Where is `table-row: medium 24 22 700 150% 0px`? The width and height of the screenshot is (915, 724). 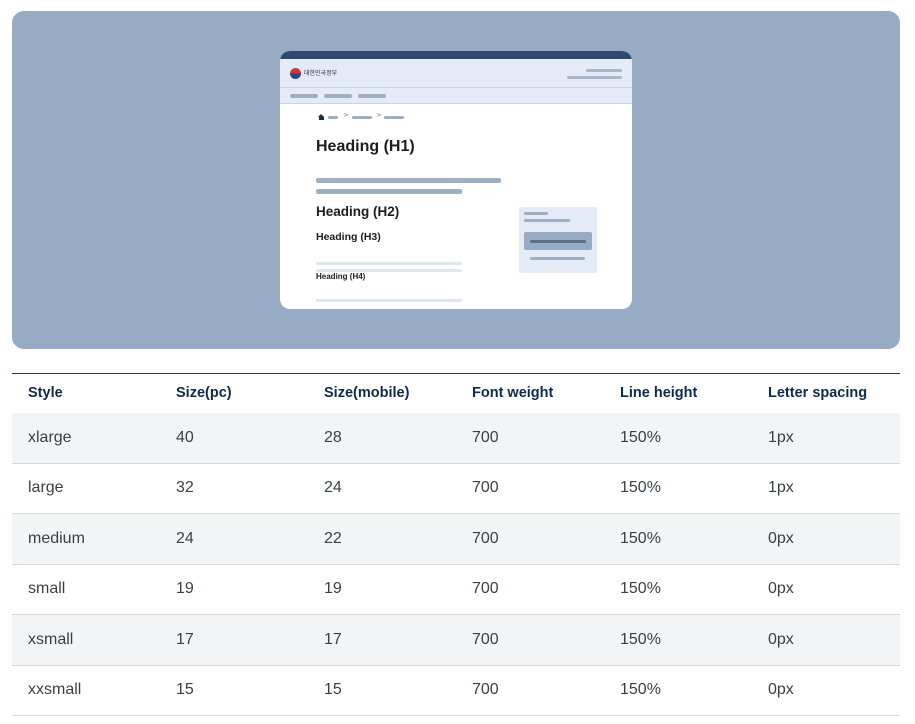 table-row: medium 24 22 700 150% 0px is located at coordinates (456, 539).